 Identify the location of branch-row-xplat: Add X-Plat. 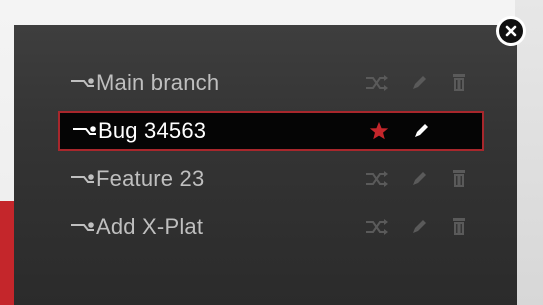
(271, 227).